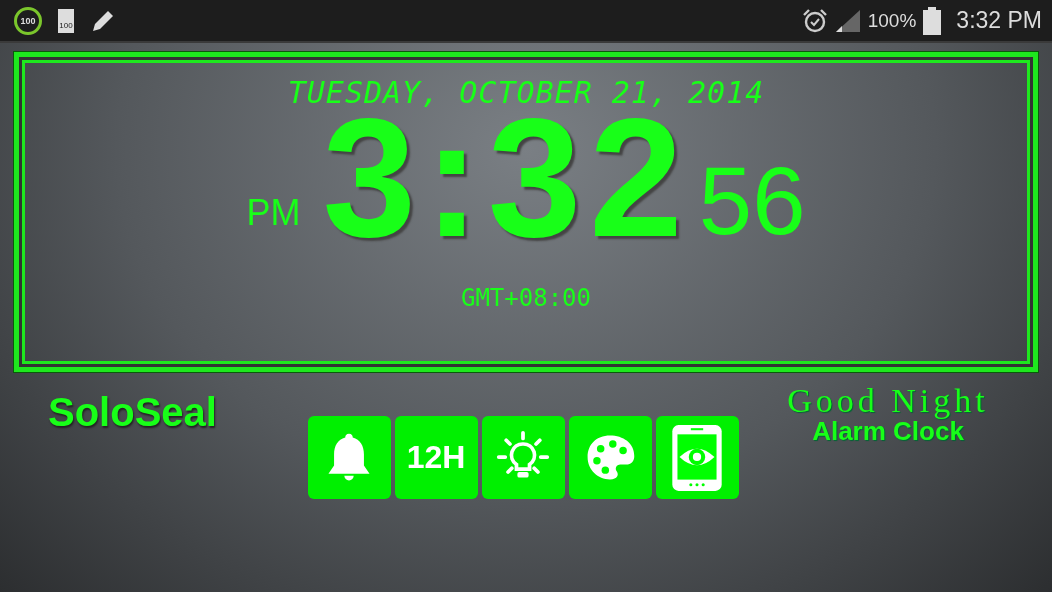 The width and height of the screenshot is (1052, 592). What do you see at coordinates (526, 92) in the screenshot?
I see `date-text: TUESDAY, OCTOBER 21, 2014` at bounding box center [526, 92].